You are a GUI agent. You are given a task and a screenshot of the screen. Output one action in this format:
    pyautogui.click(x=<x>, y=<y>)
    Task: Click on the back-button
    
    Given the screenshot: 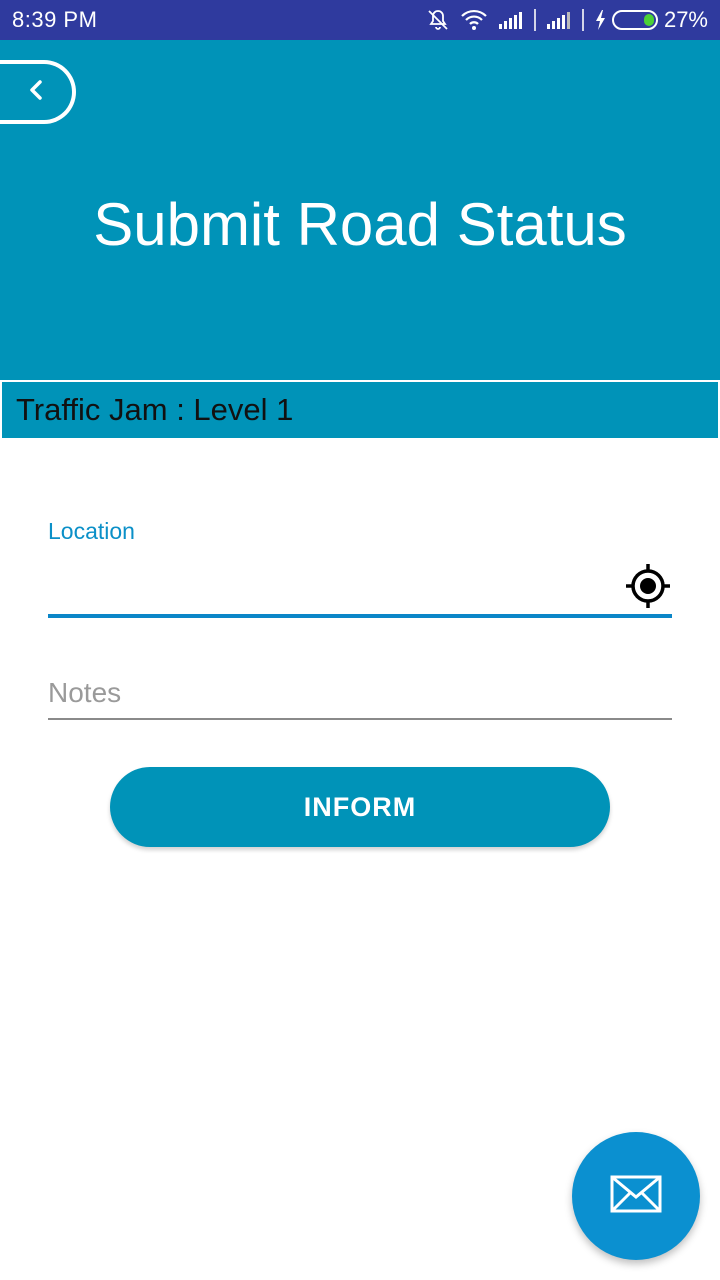 What is the action you would take?
    pyautogui.click(x=38, y=92)
    